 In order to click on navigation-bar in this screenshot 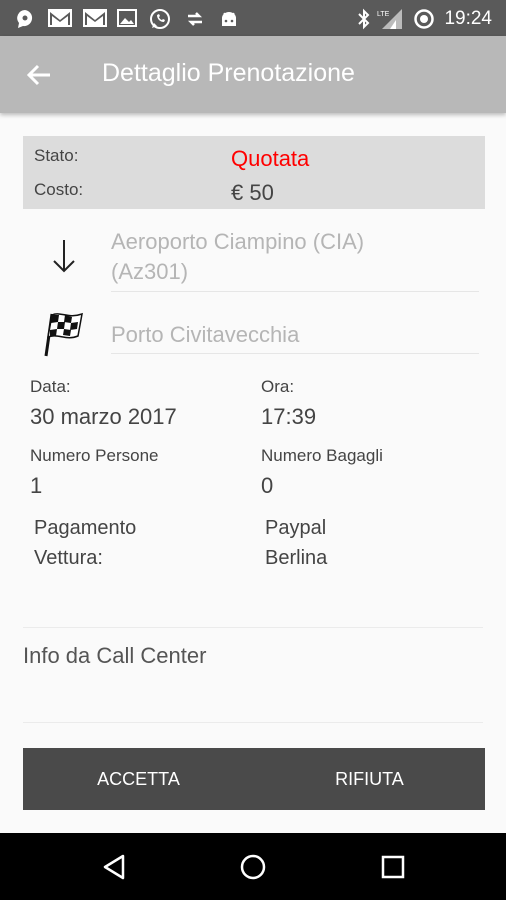, I will do `click(253, 866)`.